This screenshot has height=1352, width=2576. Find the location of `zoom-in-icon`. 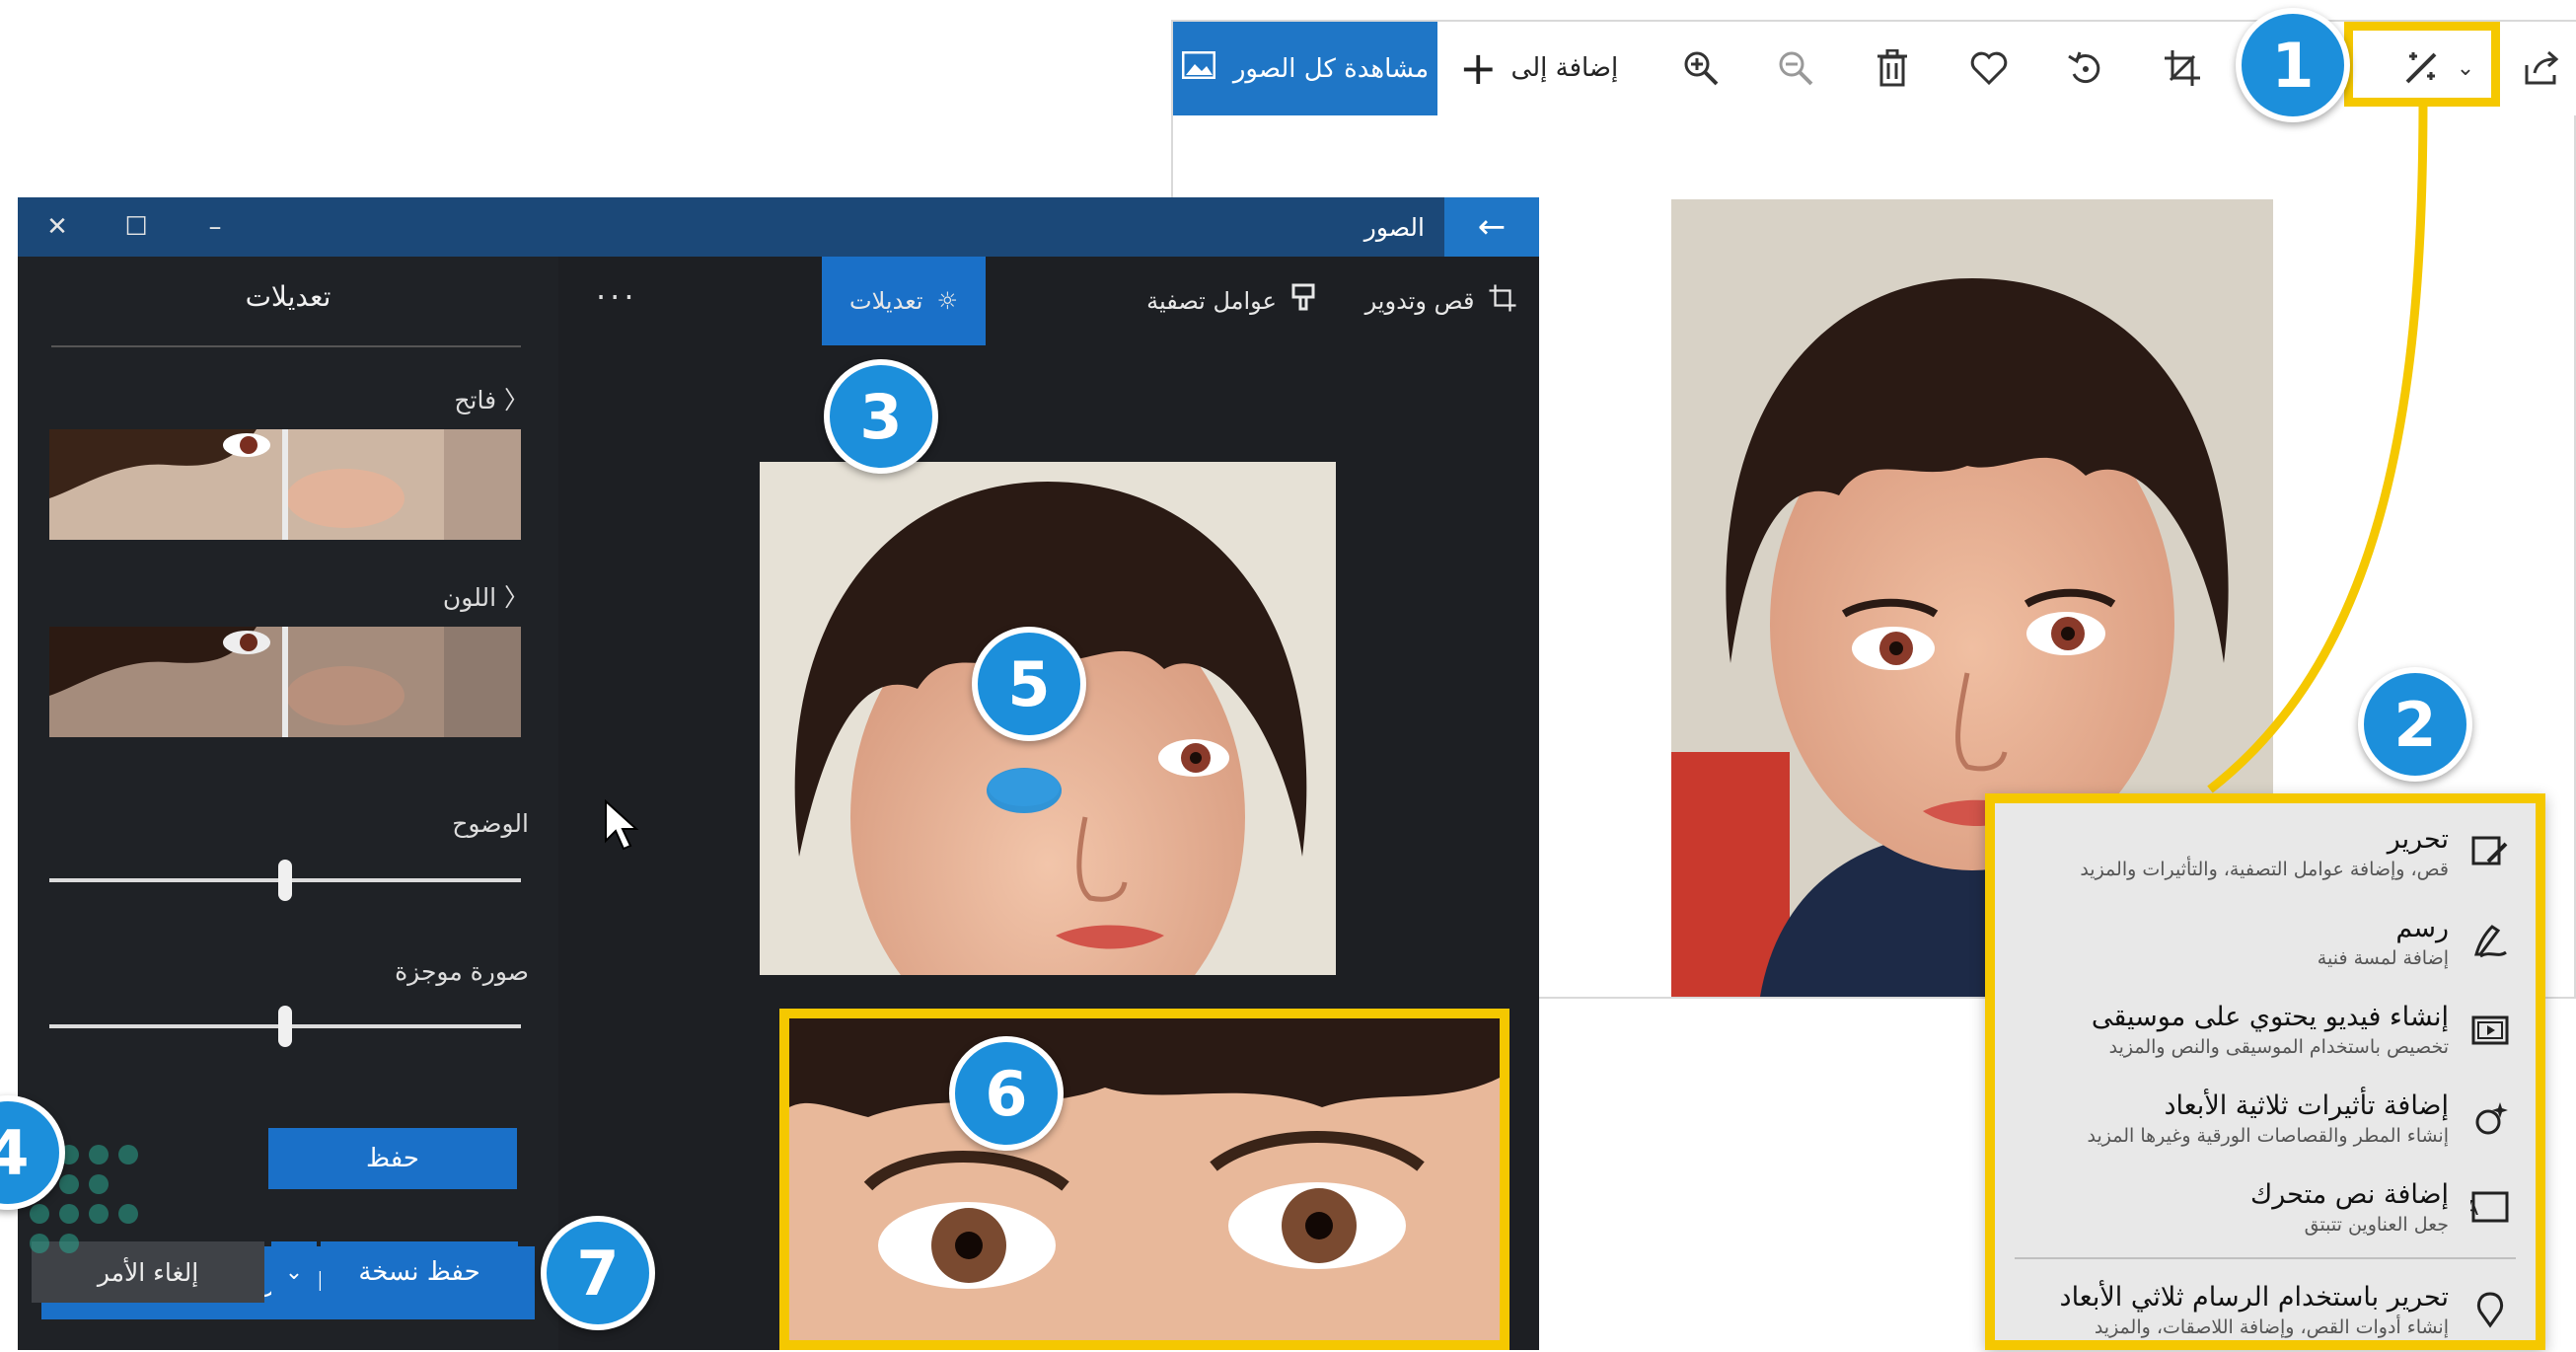

zoom-in-icon is located at coordinates (1700, 68).